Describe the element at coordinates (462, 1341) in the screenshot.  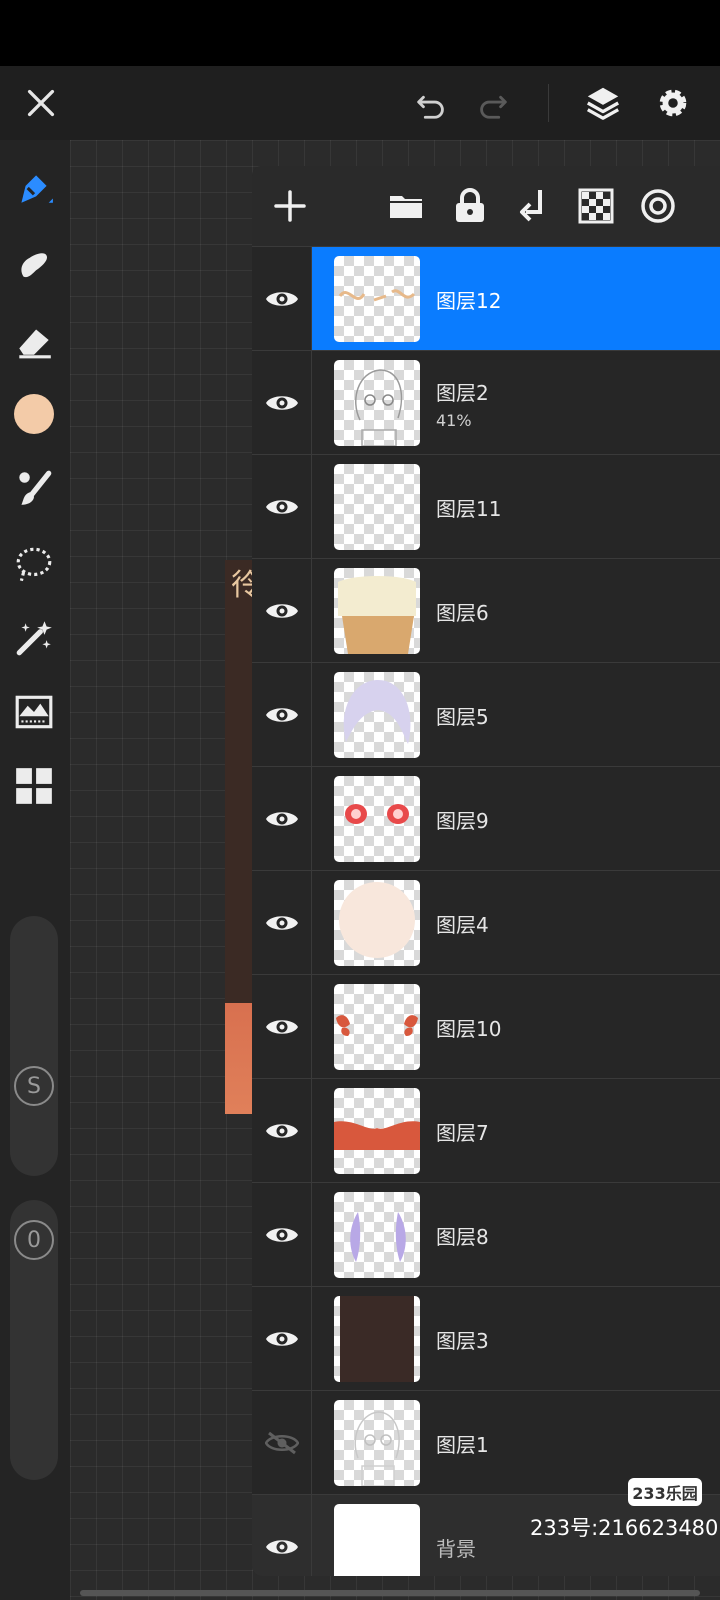
I see `layer-name: 图层3` at that location.